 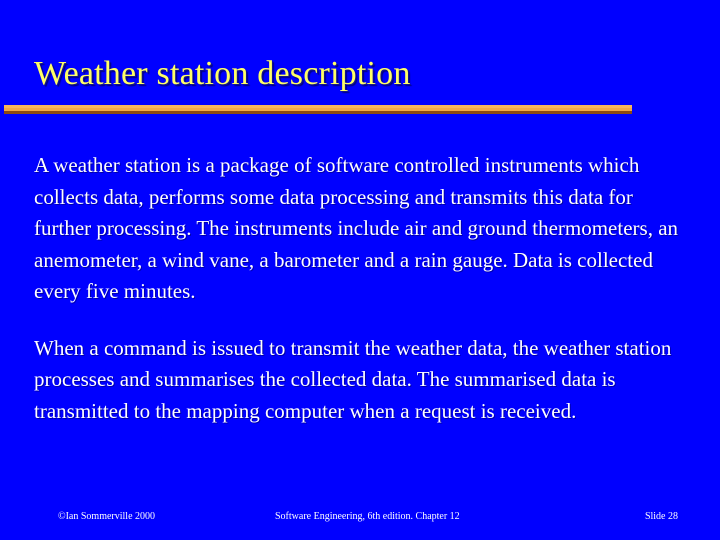 I want to click on page-title: Weather station description, so click(x=222, y=73).